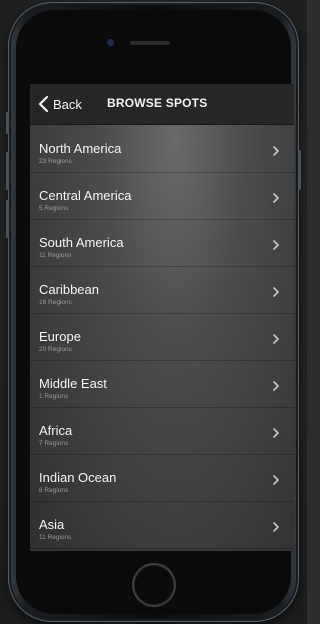  Describe the element at coordinates (162, 337) in the screenshot. I see `list-item: Europe 20 Regions` at that location.